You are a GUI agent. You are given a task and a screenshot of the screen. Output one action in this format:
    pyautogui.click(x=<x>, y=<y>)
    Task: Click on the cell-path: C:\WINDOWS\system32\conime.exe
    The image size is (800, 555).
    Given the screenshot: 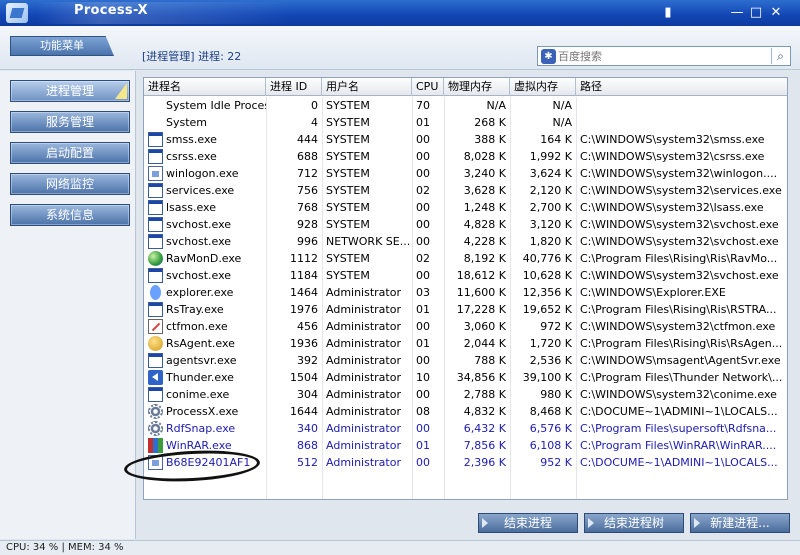 What is the action you would take?
    pyautogui.click(x=678, y=394)
    